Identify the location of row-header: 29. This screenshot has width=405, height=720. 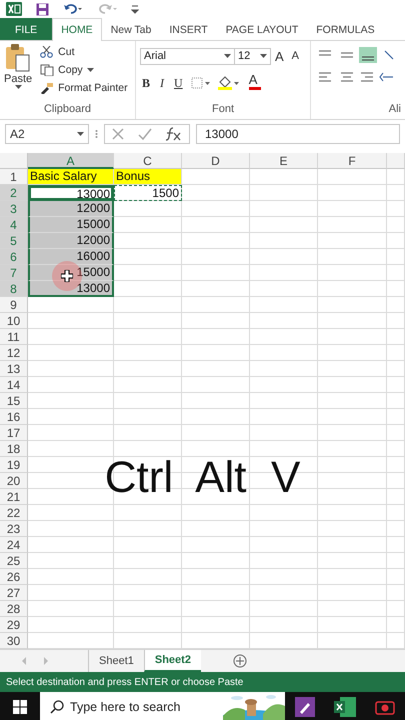
(14, 625).